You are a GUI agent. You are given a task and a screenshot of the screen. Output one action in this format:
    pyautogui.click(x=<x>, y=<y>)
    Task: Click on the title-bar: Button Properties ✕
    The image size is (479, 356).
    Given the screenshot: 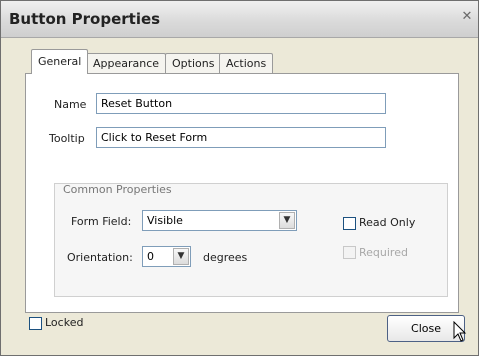 What is the action you would take?
    pyautogui.click(x=239, y=19)
    